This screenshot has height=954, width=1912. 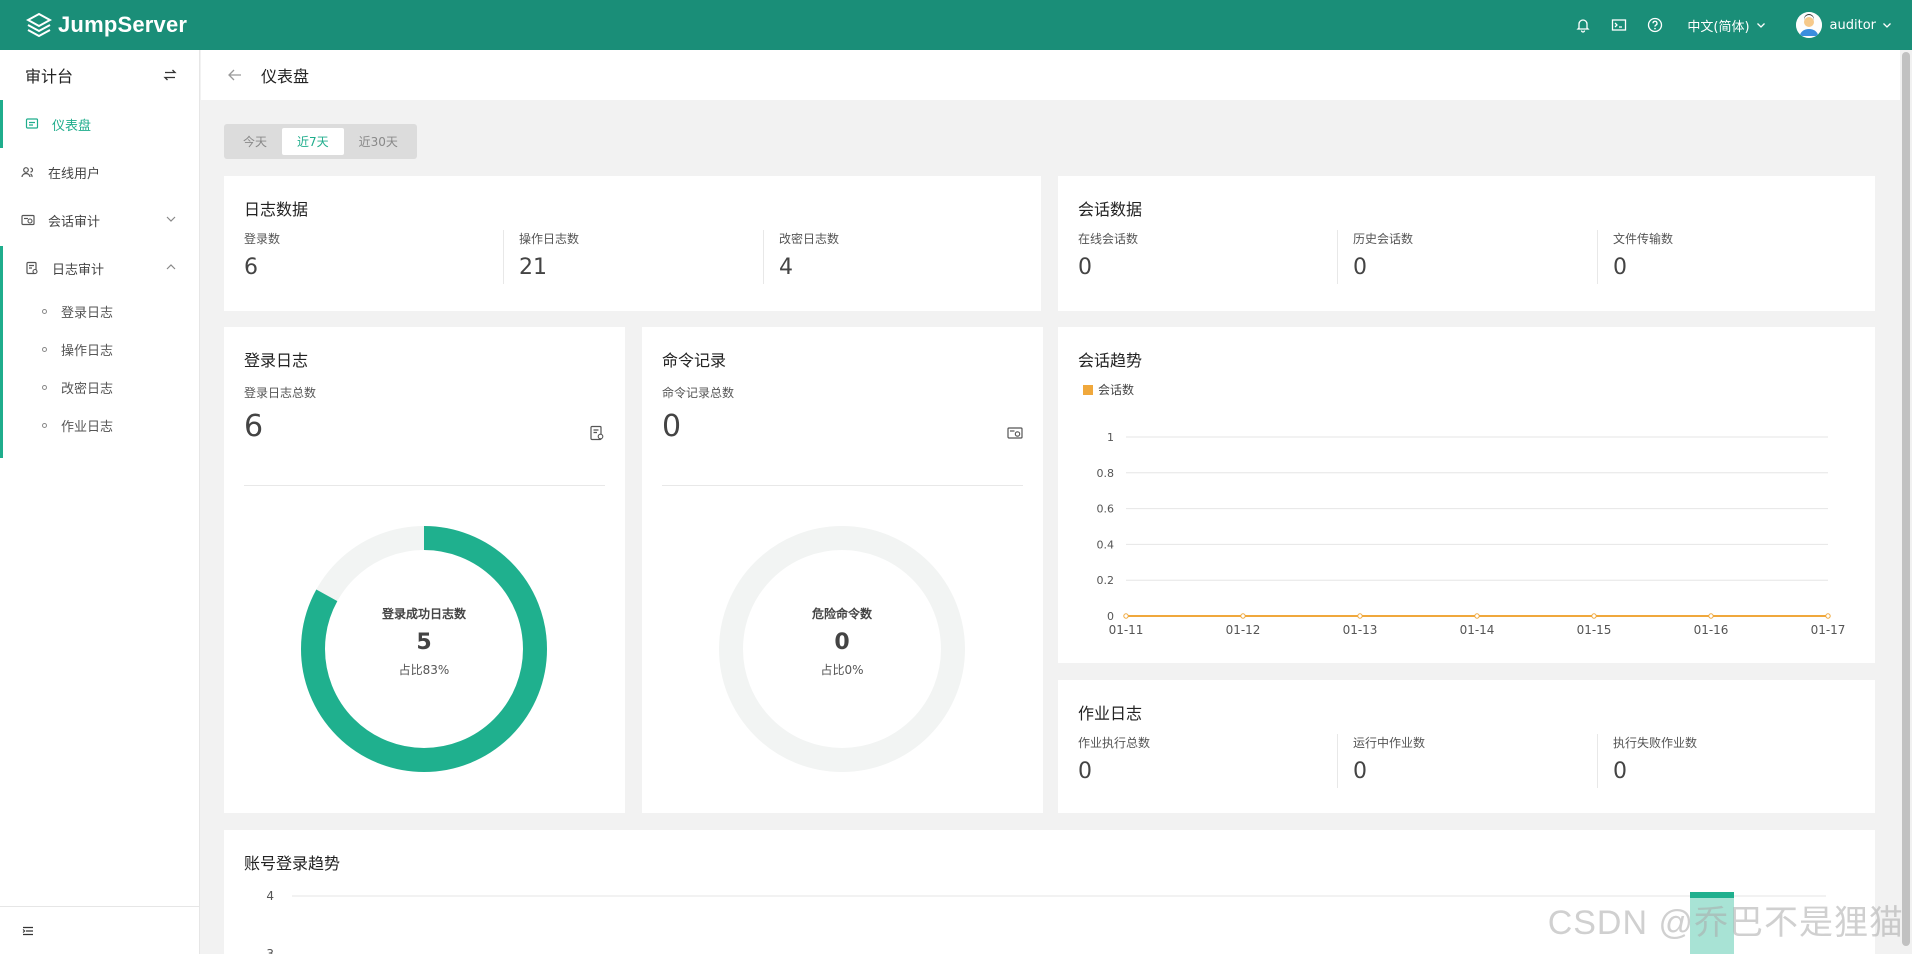 I want to click on sidebar-item-label: 在线用户, so click(x=74, y=174).